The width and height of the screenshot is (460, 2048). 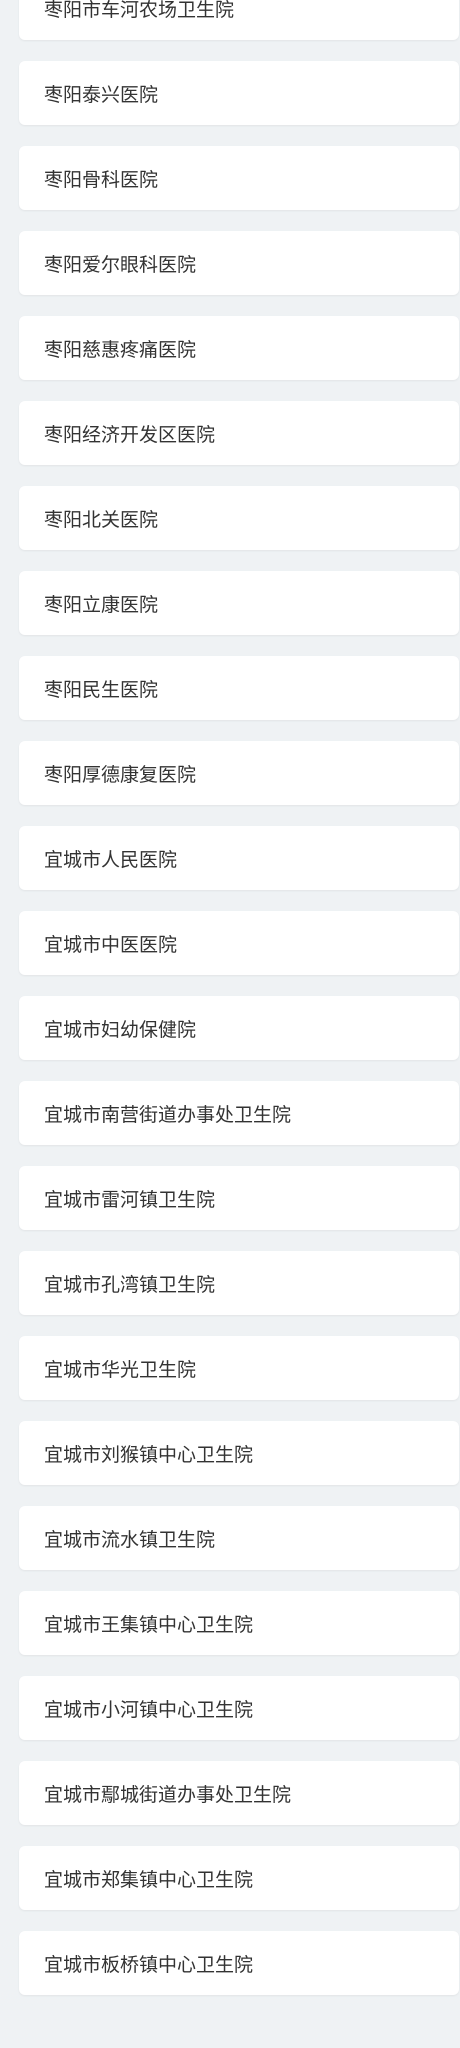 I want to click on hospital-list-item: 枣阳爱尔眼科医院, so click(x=239, y=263).